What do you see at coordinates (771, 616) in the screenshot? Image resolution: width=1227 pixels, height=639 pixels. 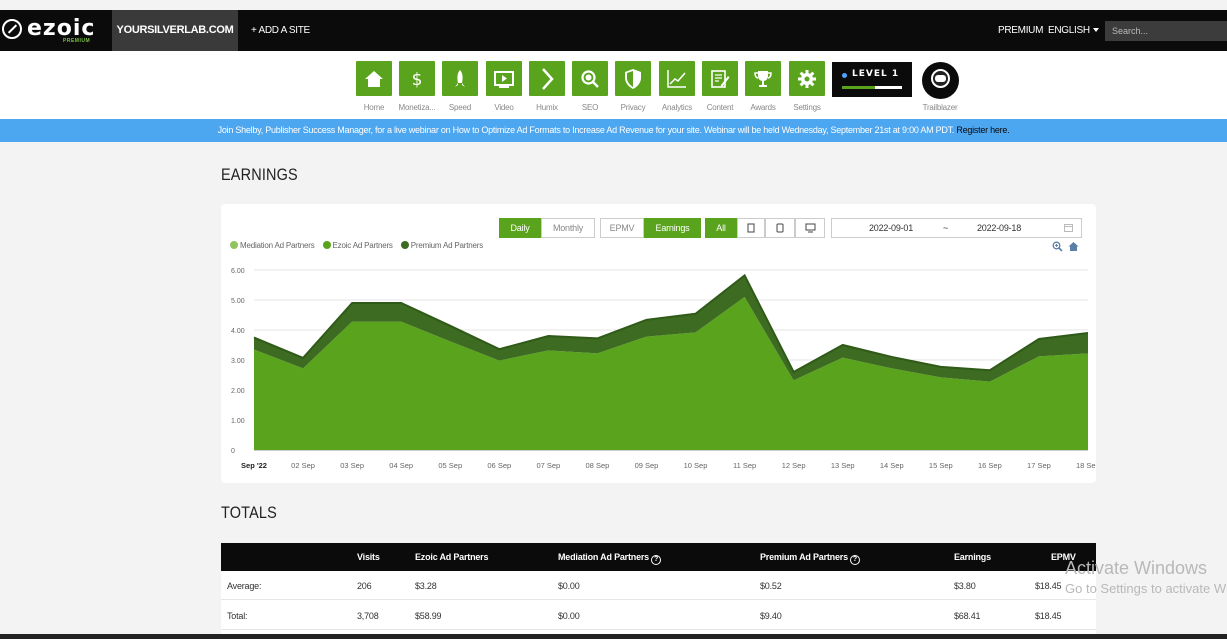 I see `cell-premium: $9.40` at bounding box center [771, 616].